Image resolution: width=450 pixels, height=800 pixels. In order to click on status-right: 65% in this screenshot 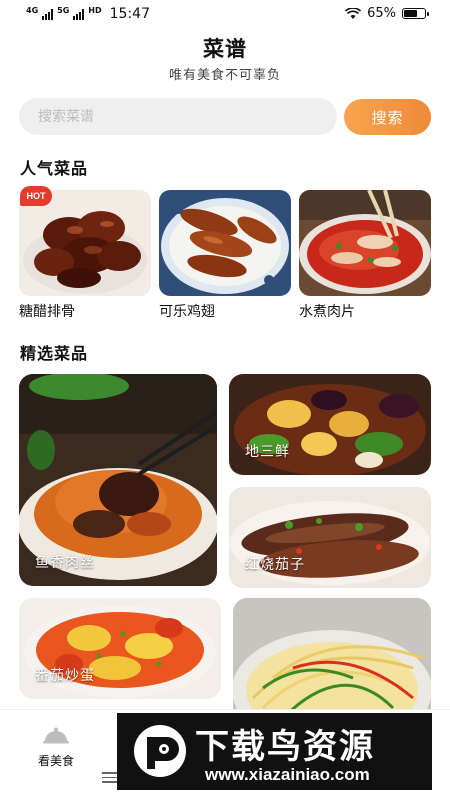, I will do `click(387, 13)`.